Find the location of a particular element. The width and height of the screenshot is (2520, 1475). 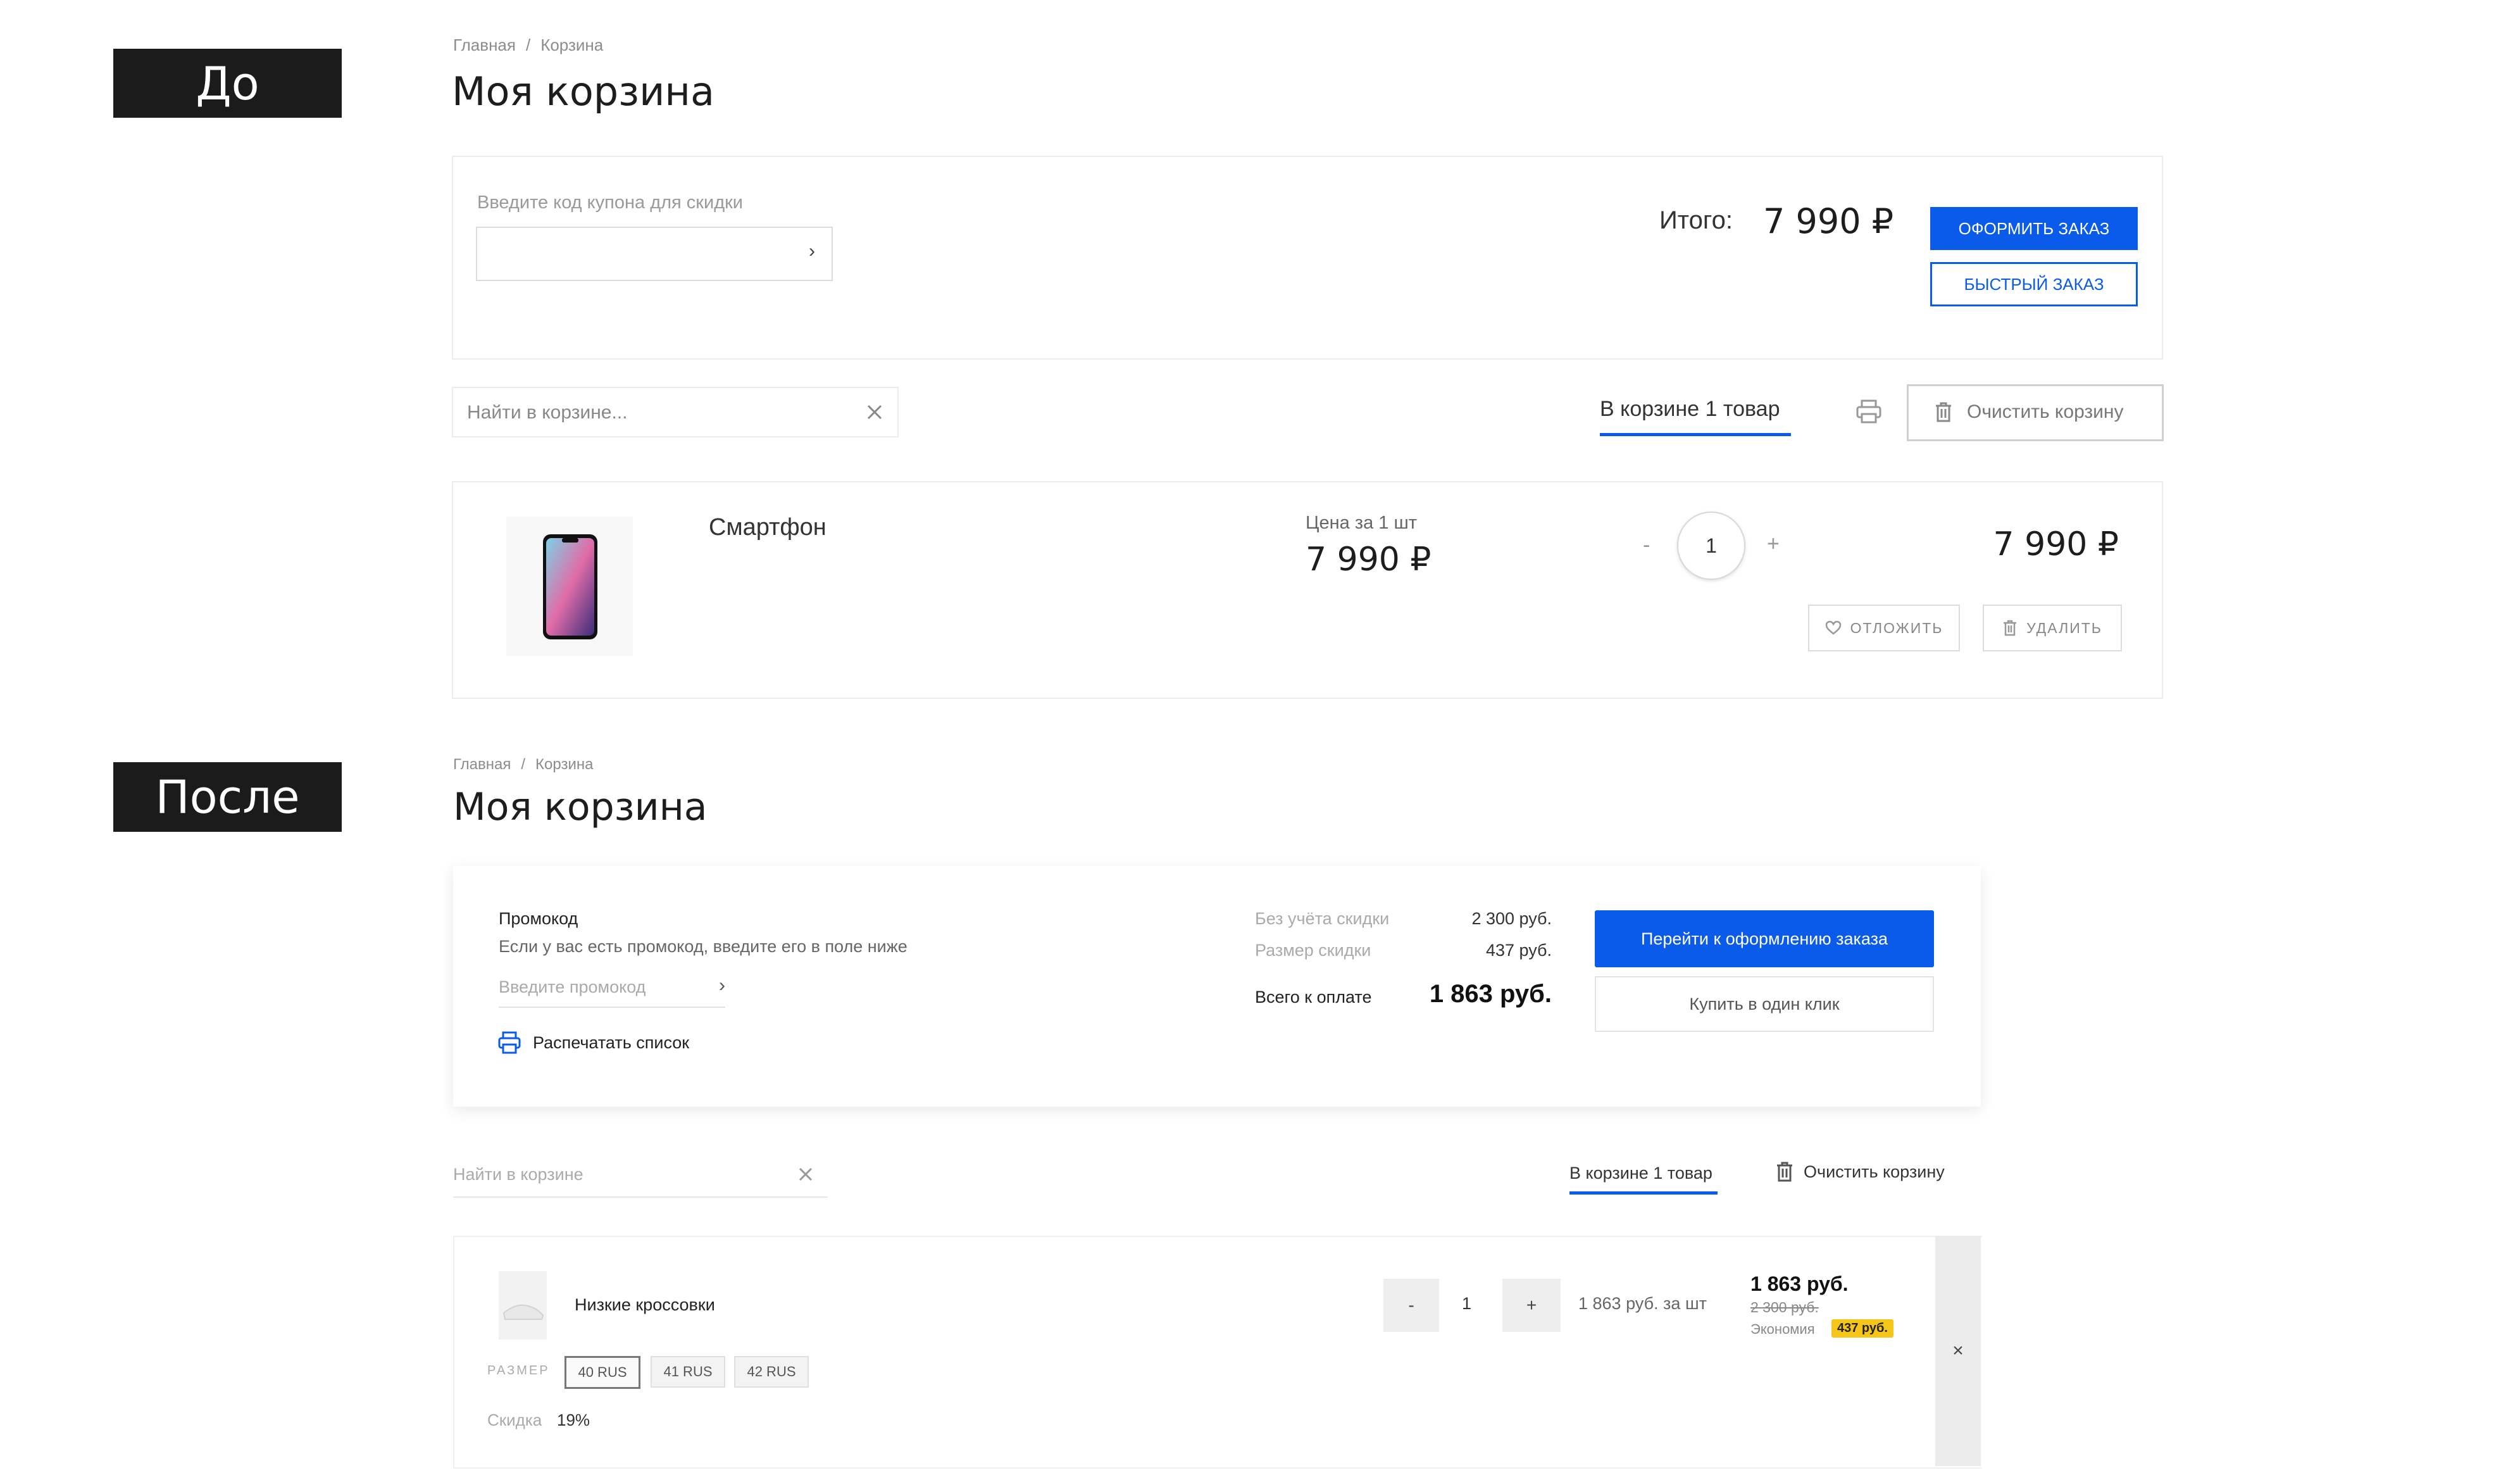

after-tag: После is located at coordinates (227, 797).